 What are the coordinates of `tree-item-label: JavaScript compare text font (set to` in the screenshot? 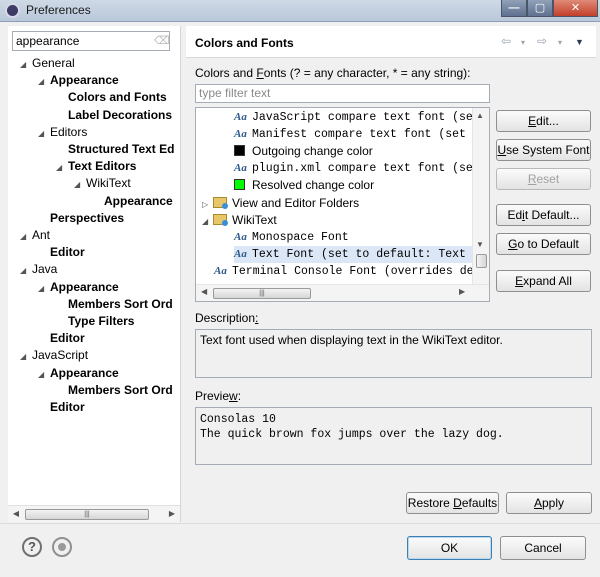 It's located at (371, 117).